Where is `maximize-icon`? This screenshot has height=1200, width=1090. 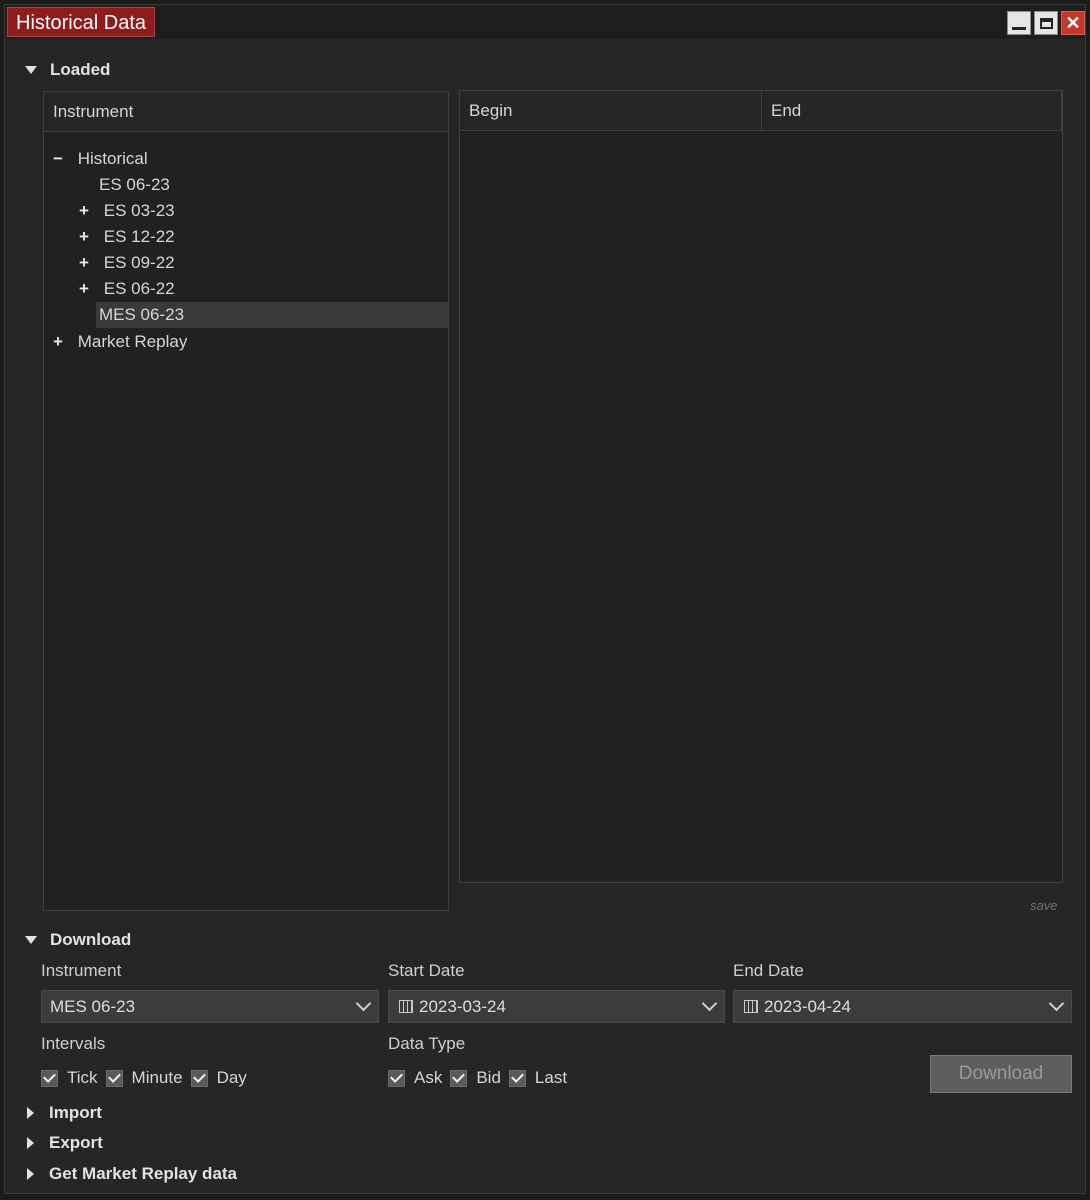 maximize-icon is located at coordinates (1046, 23).